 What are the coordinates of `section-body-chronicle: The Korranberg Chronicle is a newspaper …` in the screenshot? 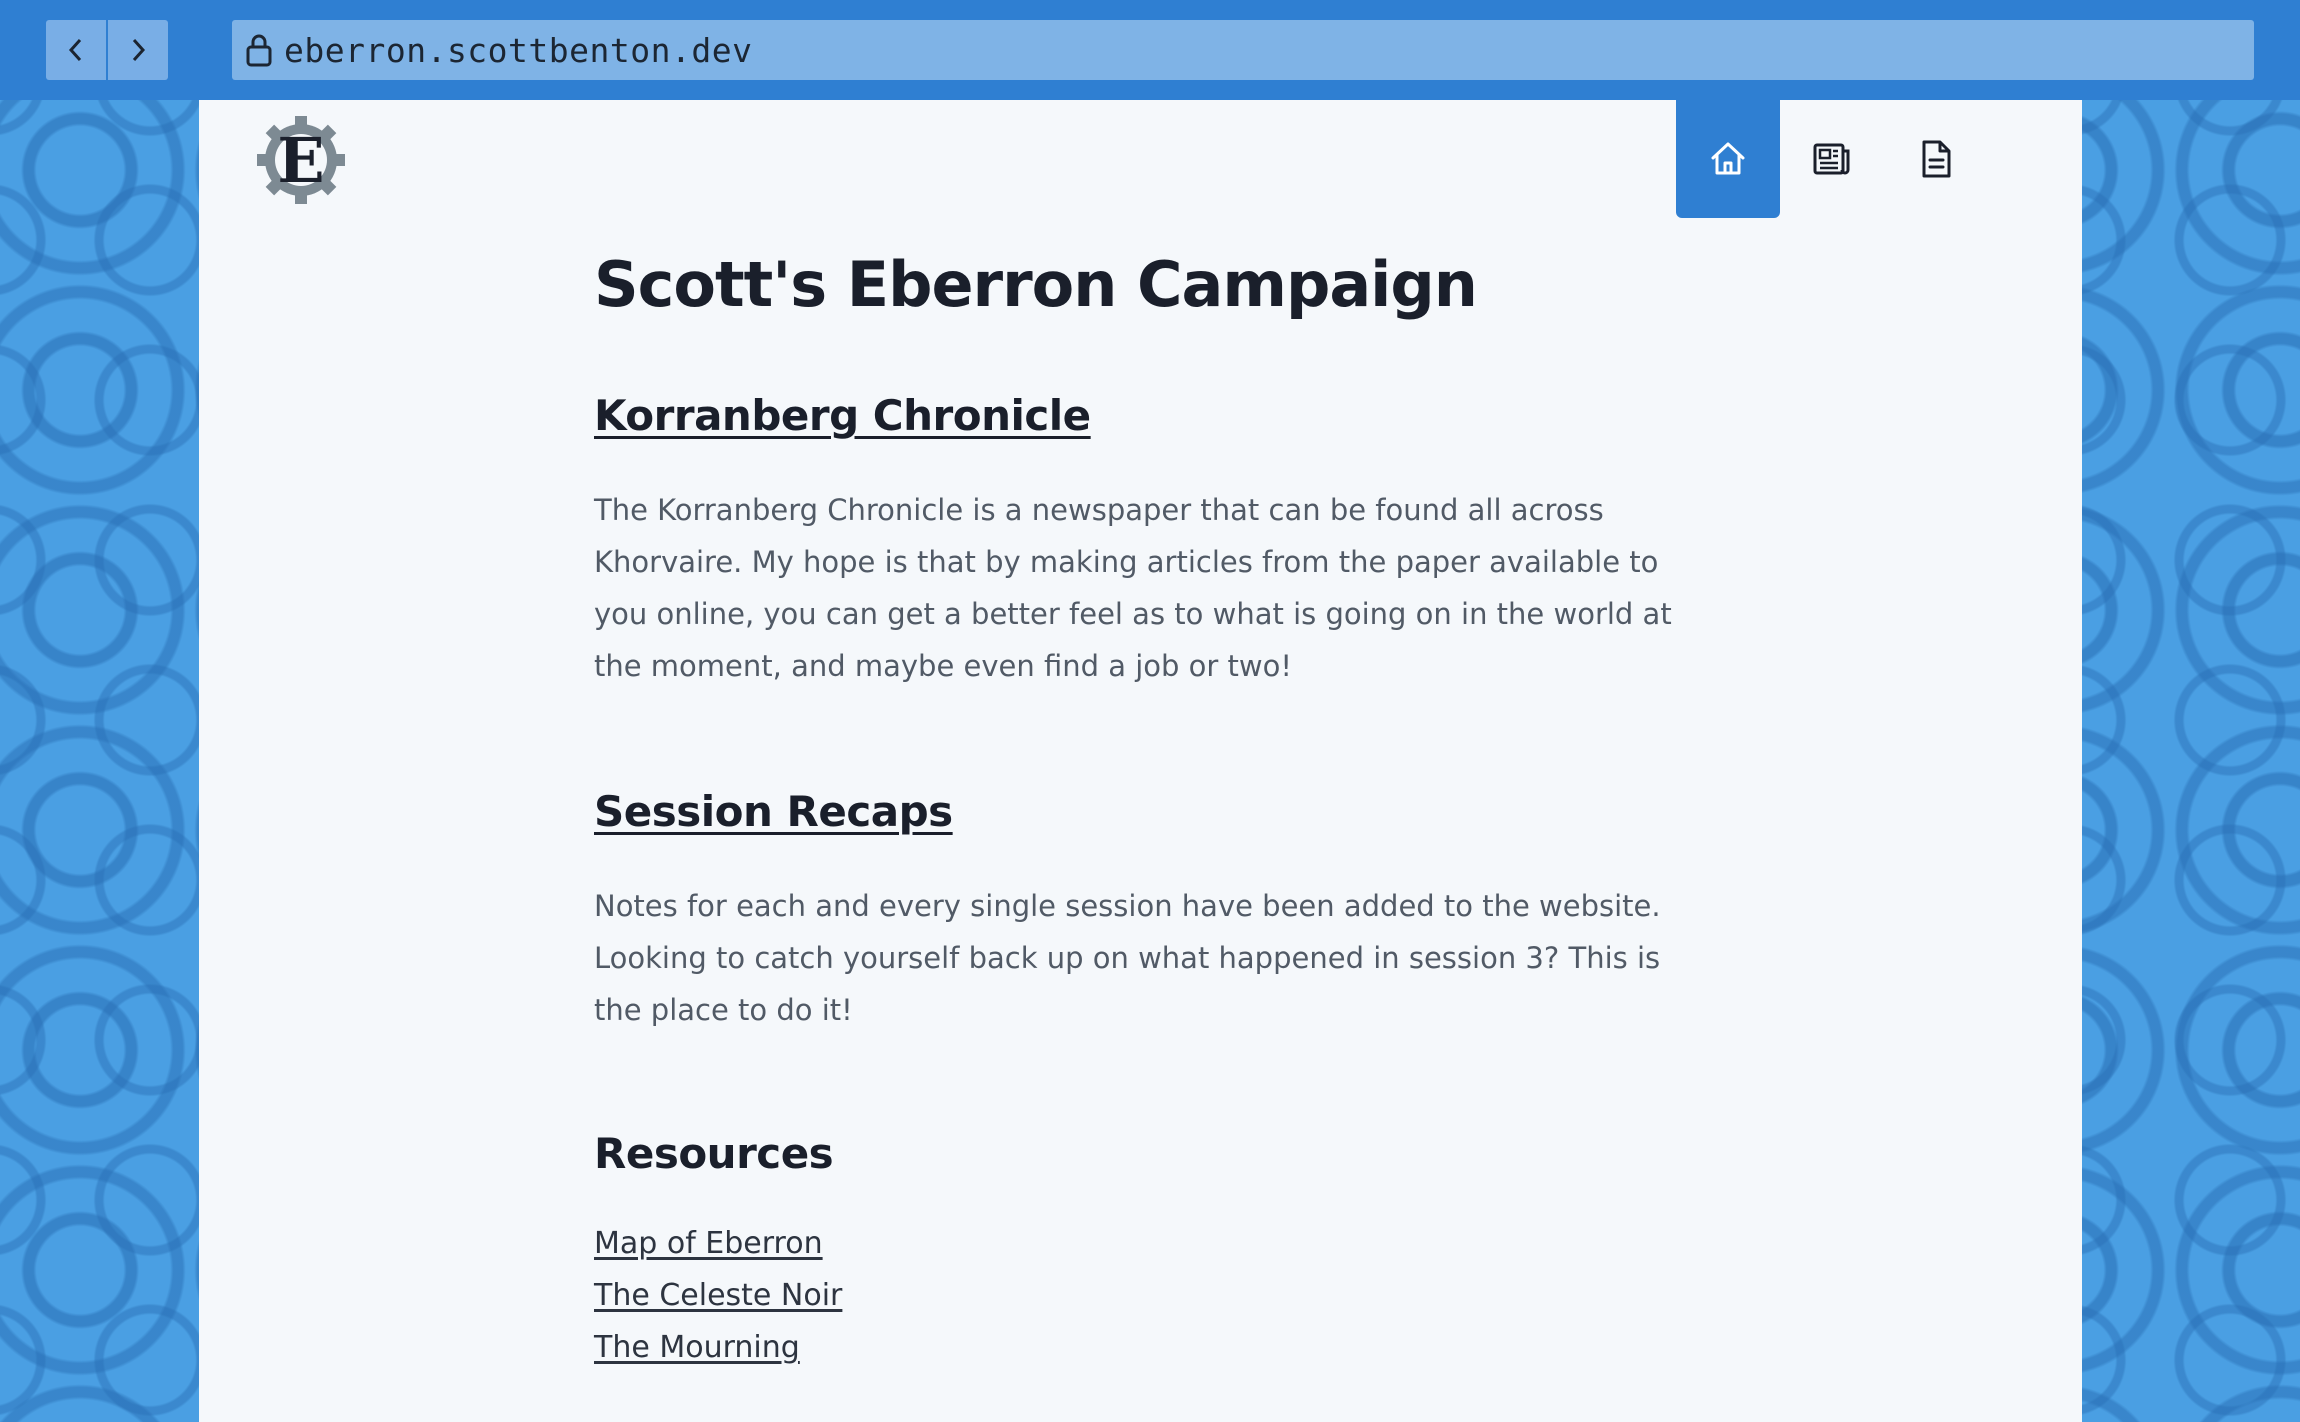 It's located at (1133, 588).